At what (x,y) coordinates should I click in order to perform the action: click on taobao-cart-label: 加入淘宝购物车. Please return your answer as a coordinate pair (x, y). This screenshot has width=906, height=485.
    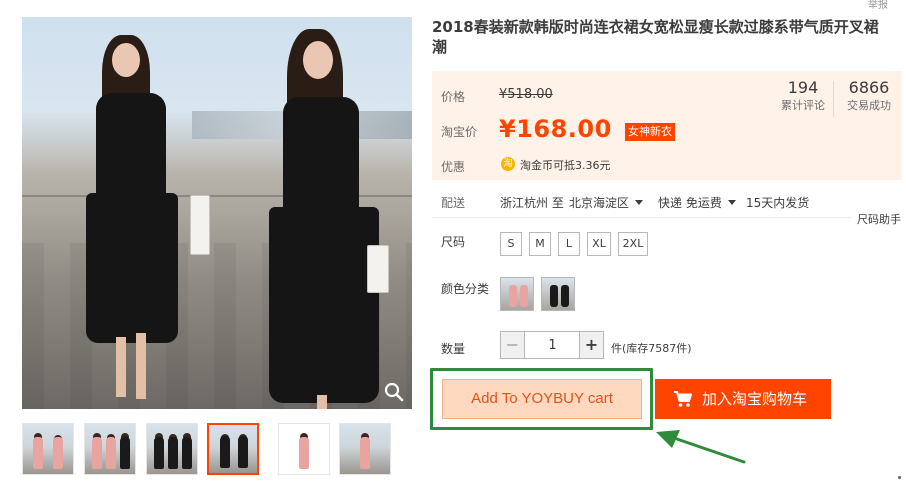
    Looking at the image, I should click on (755, 399).